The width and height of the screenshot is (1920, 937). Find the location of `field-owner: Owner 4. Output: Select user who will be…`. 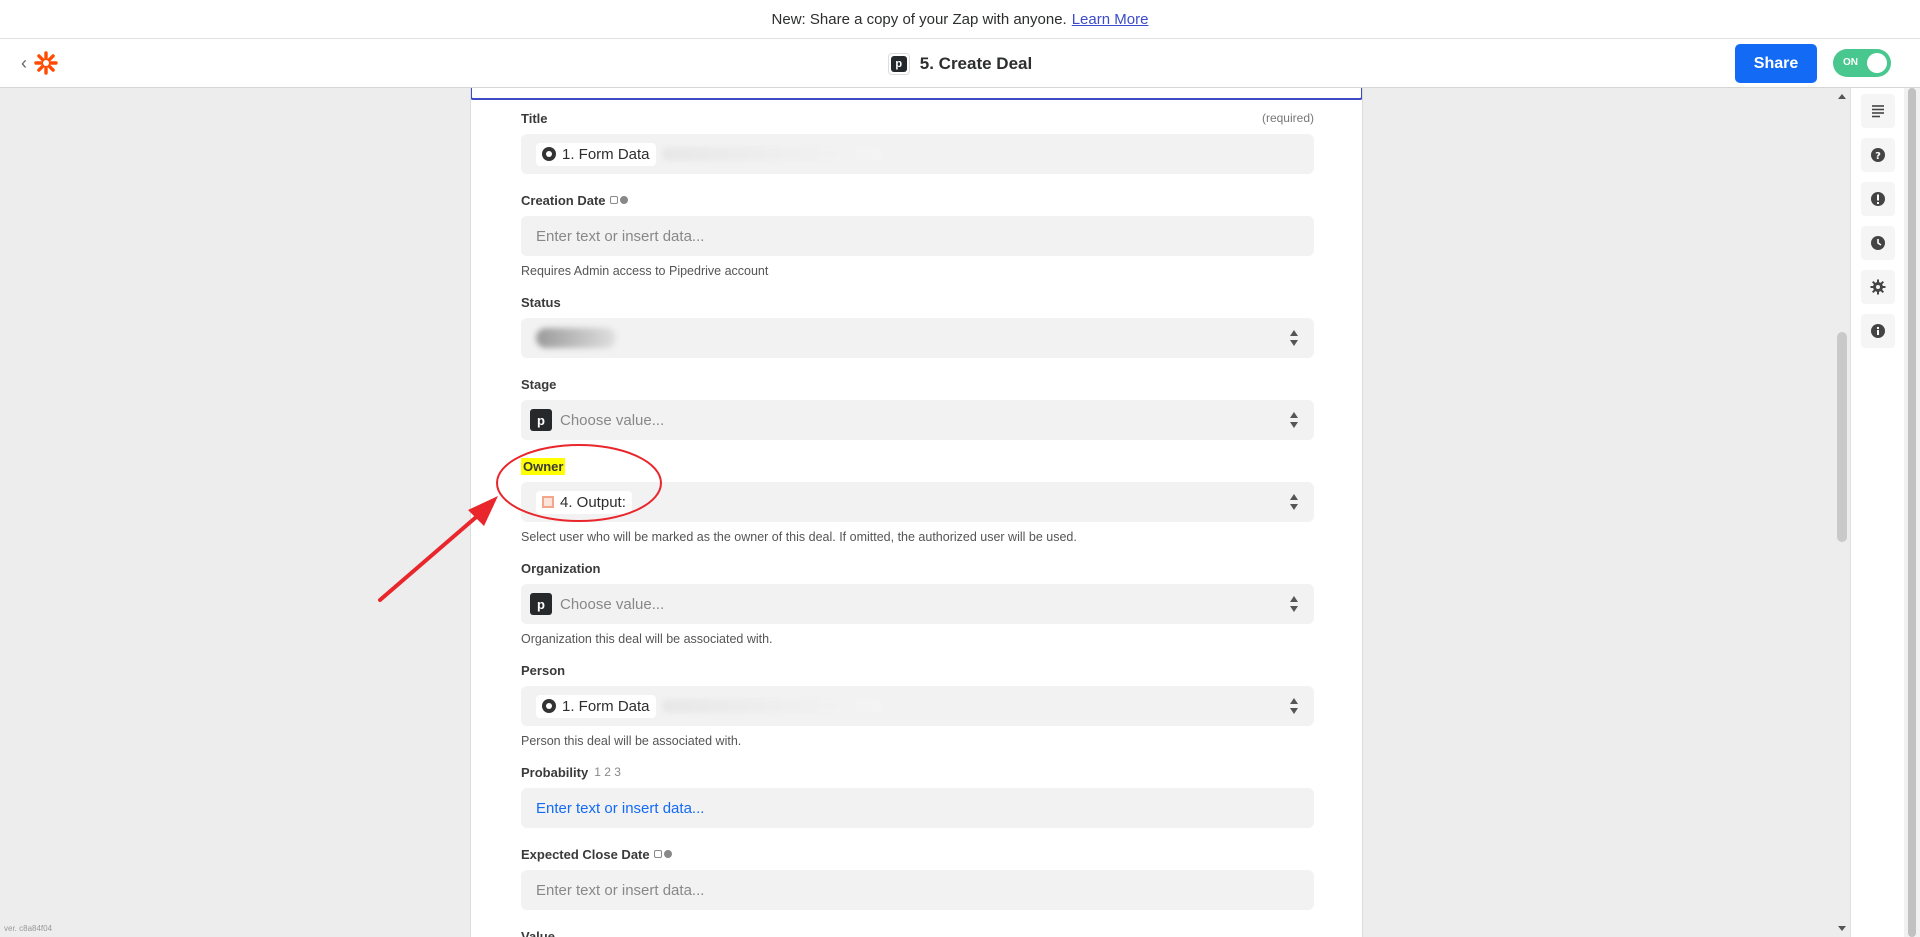

field-owner: Owner 4. Output: Select user who will be… is located at coordinates (917, 500).